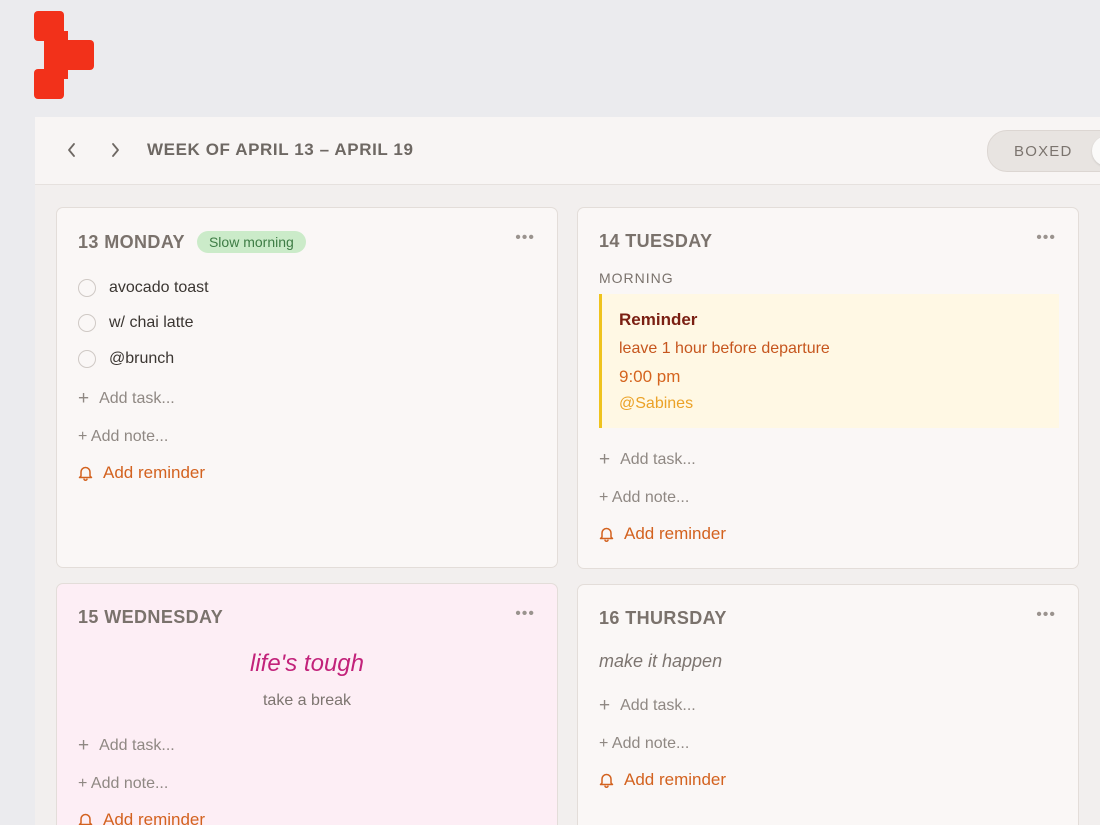 Image resolution: width=1100 pixels, height=825 pixels. Describe the element at coordinates (307, 663) in the screenshot. I see `quote-text: life's tough` at that location.